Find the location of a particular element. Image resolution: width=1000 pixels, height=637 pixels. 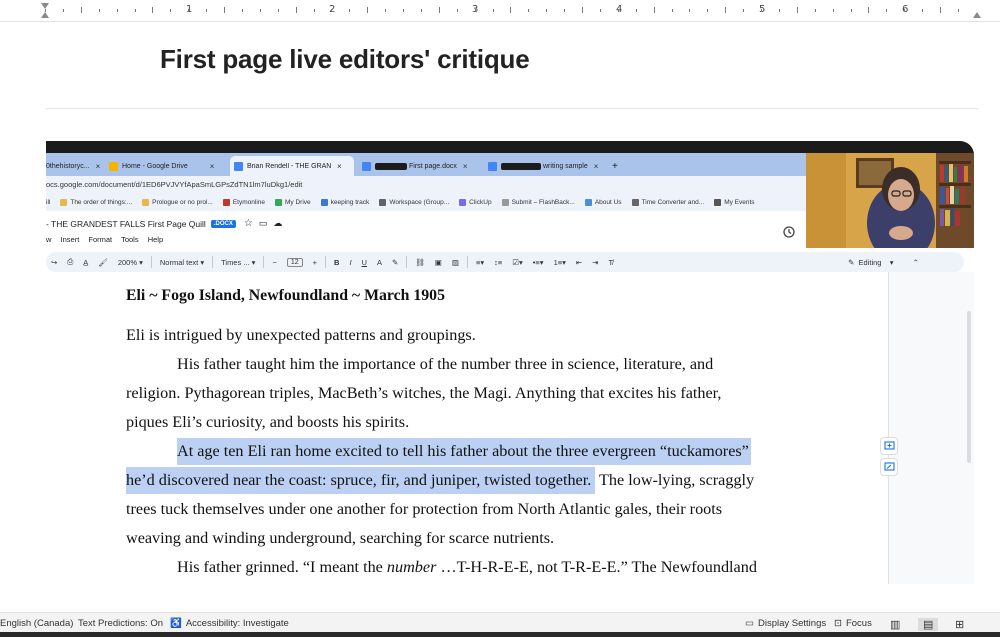

menu-tools: Tools is located at coordinates (130, 239).